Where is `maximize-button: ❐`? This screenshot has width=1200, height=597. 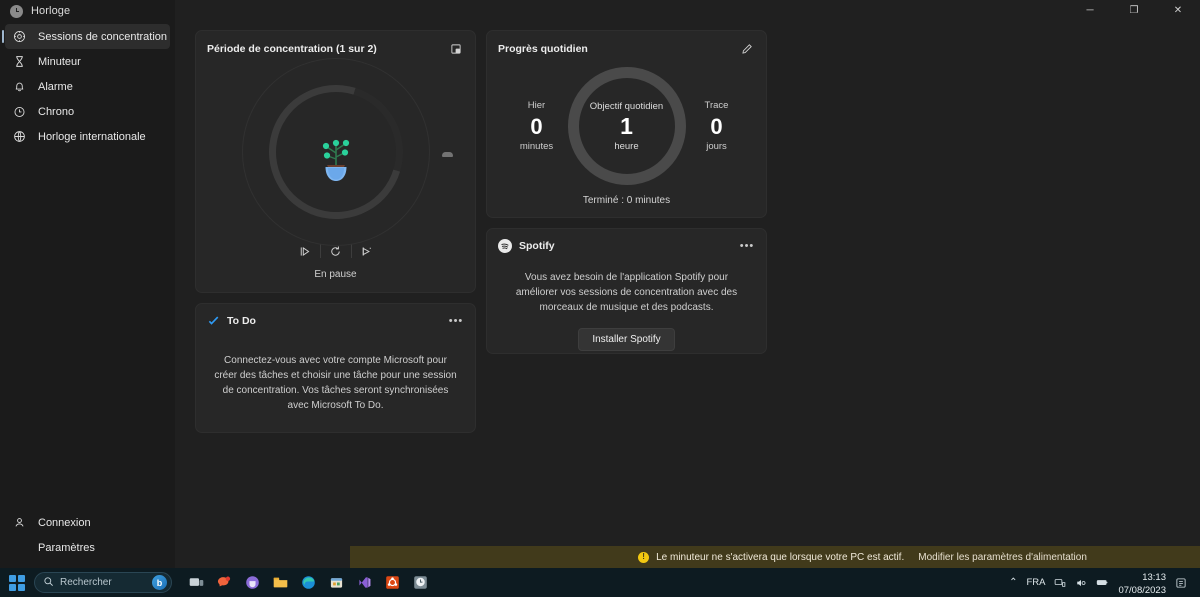
maximize-button: ❐ is located at coordinates (1134, 11).